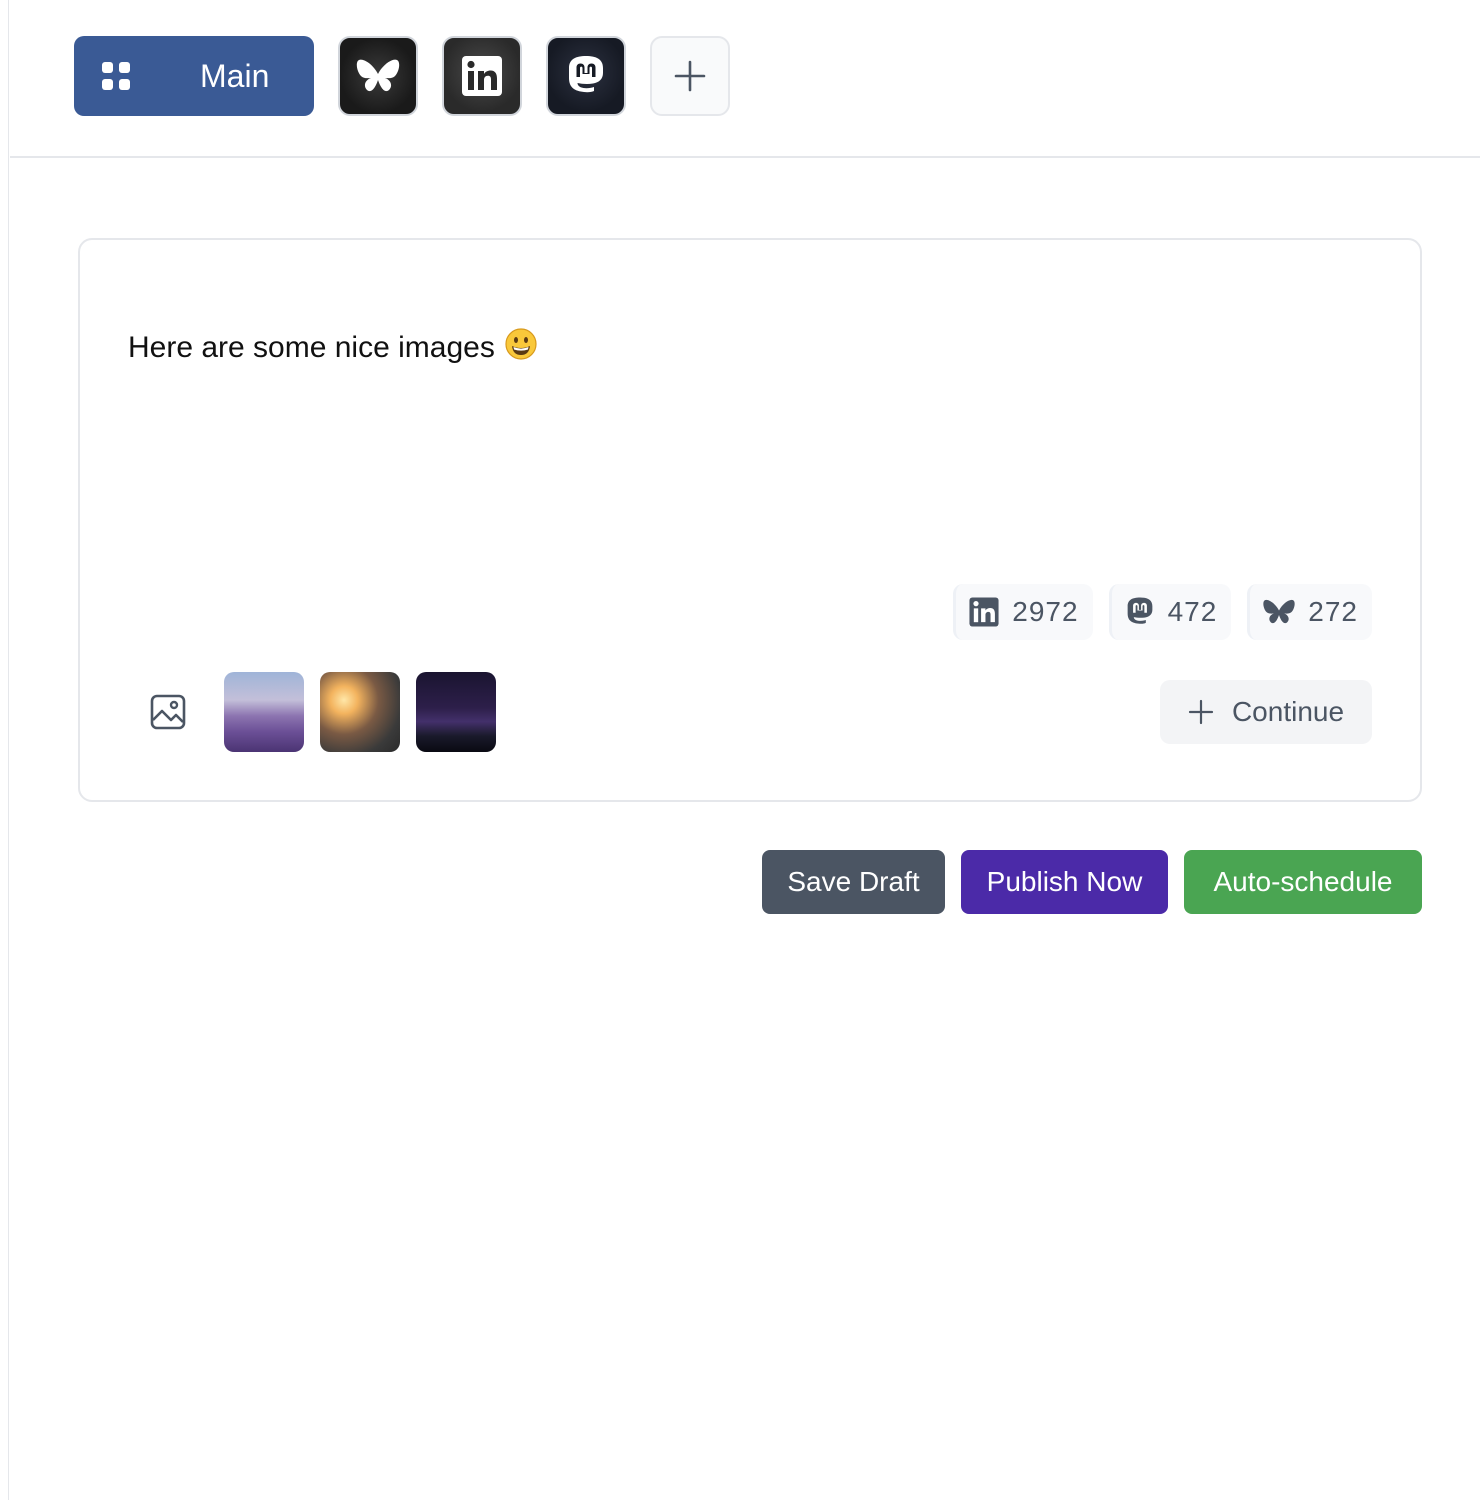  I want to click on image-icon, so click(168, 712).